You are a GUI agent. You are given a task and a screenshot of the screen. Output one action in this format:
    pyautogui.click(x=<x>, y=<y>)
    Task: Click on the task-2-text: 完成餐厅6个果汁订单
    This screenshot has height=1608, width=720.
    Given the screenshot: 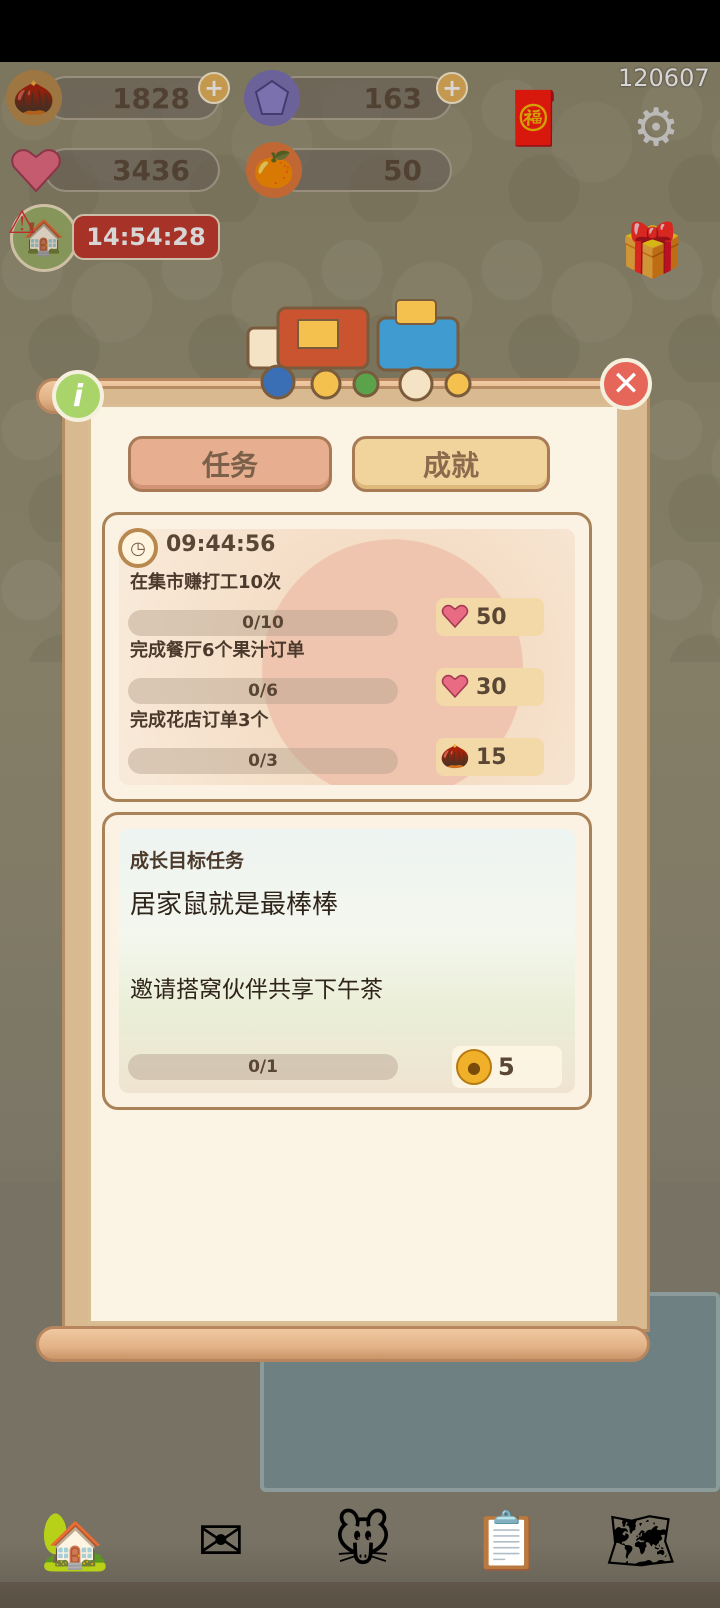 What is the action you would take?
    pyautogui.click(x=217, y=650)
    